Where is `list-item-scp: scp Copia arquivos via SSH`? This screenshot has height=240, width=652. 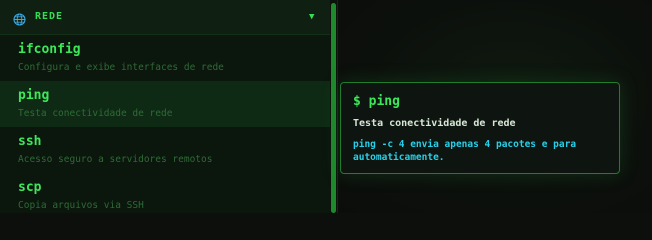
list-item-scp: scp Copia arquivos via SSH is located at coordinates (165, 193).